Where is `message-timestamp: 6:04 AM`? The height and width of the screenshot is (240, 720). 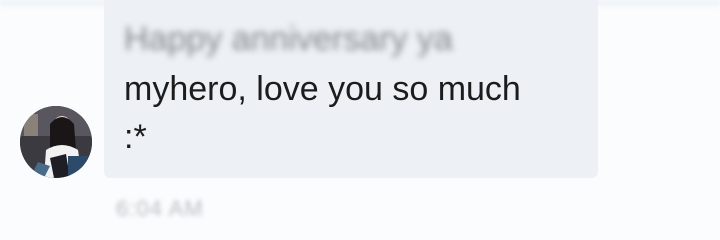
message-timestamp: 6:04 AM is located at coordinates (160, 208).